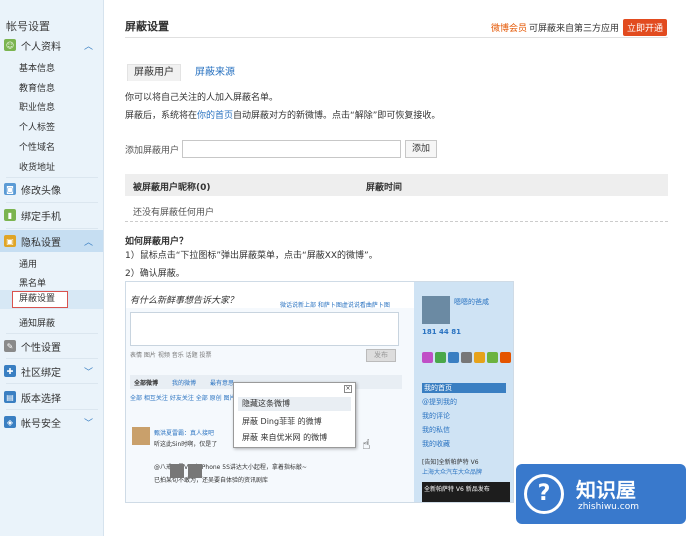 The height and width of the screenshot is (536, 690). Describe the element at coordinates (41, 348) in the screenshot. I see `sidebar-section-label: 个性设置` at that location.